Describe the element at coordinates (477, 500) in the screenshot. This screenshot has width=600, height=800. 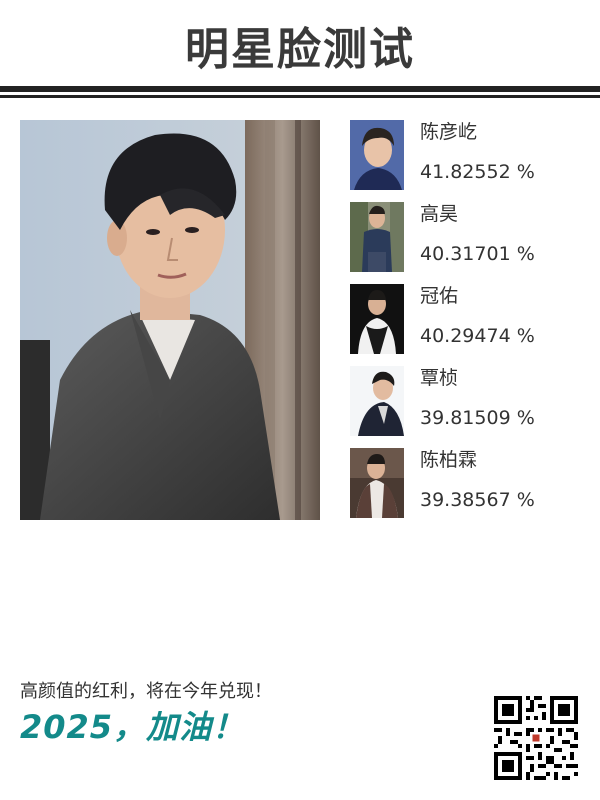
I see `similarity-score: 39.38567 %` at that location.